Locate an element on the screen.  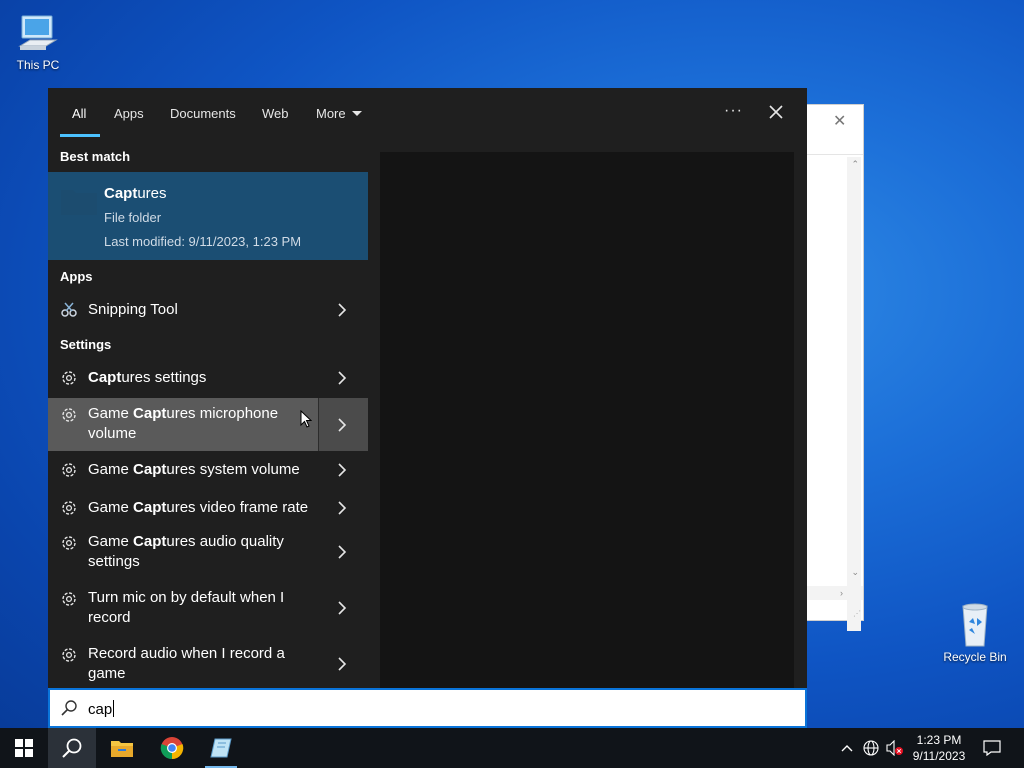
result-row-turn-mic-on: Turn mic on by default when I record is located at coordinates (208, 611).